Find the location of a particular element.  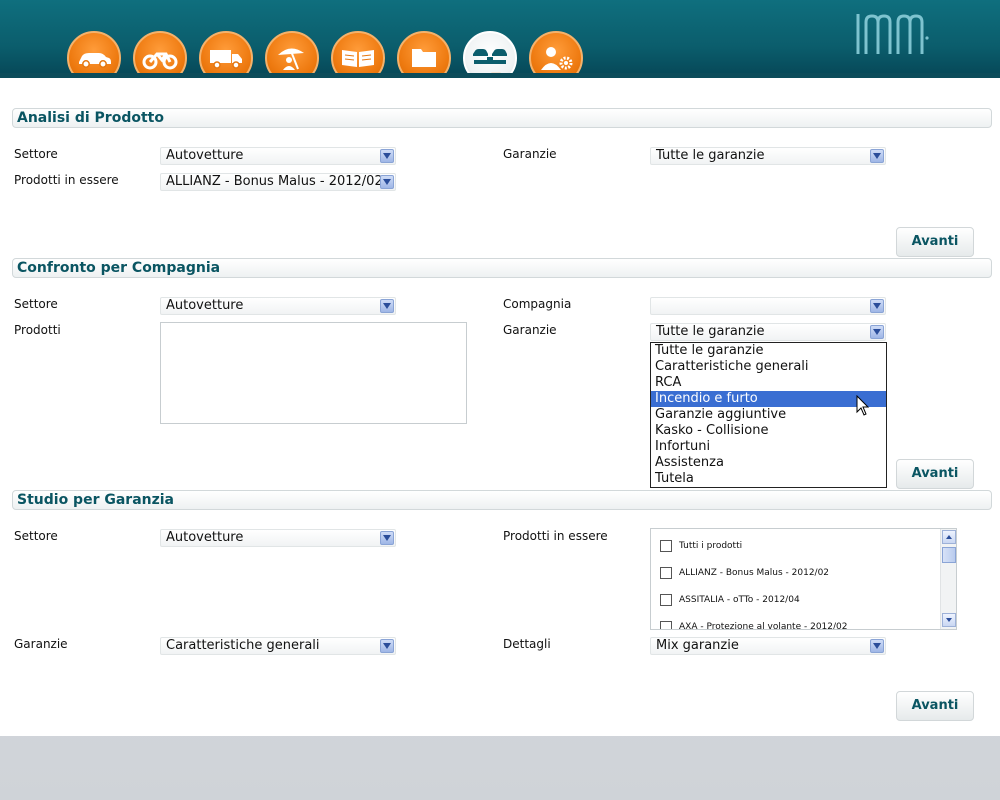

nav-folder-button is located at coordinates (424, 54).